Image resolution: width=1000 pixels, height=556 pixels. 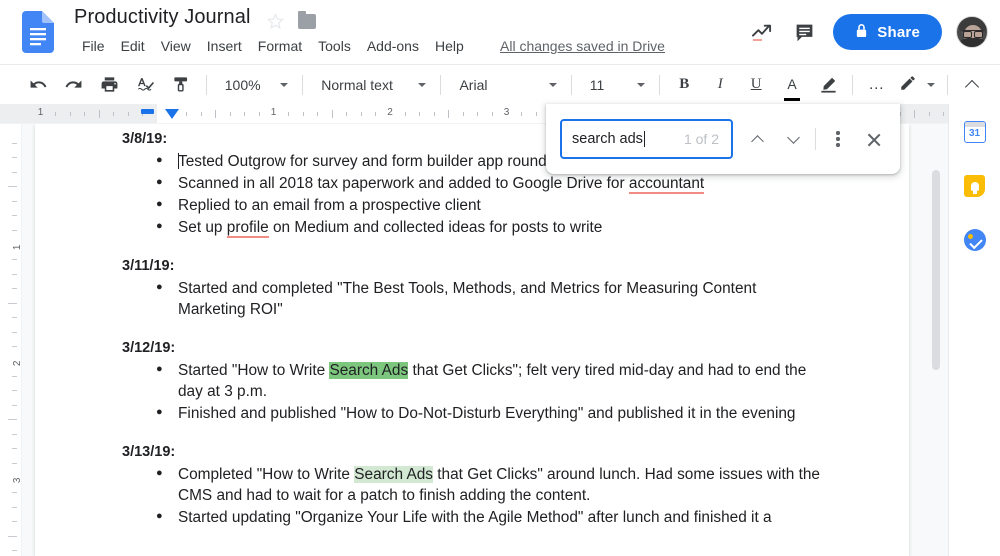 I want to click on first-line-indent-marker, so click(x=147, y=111).